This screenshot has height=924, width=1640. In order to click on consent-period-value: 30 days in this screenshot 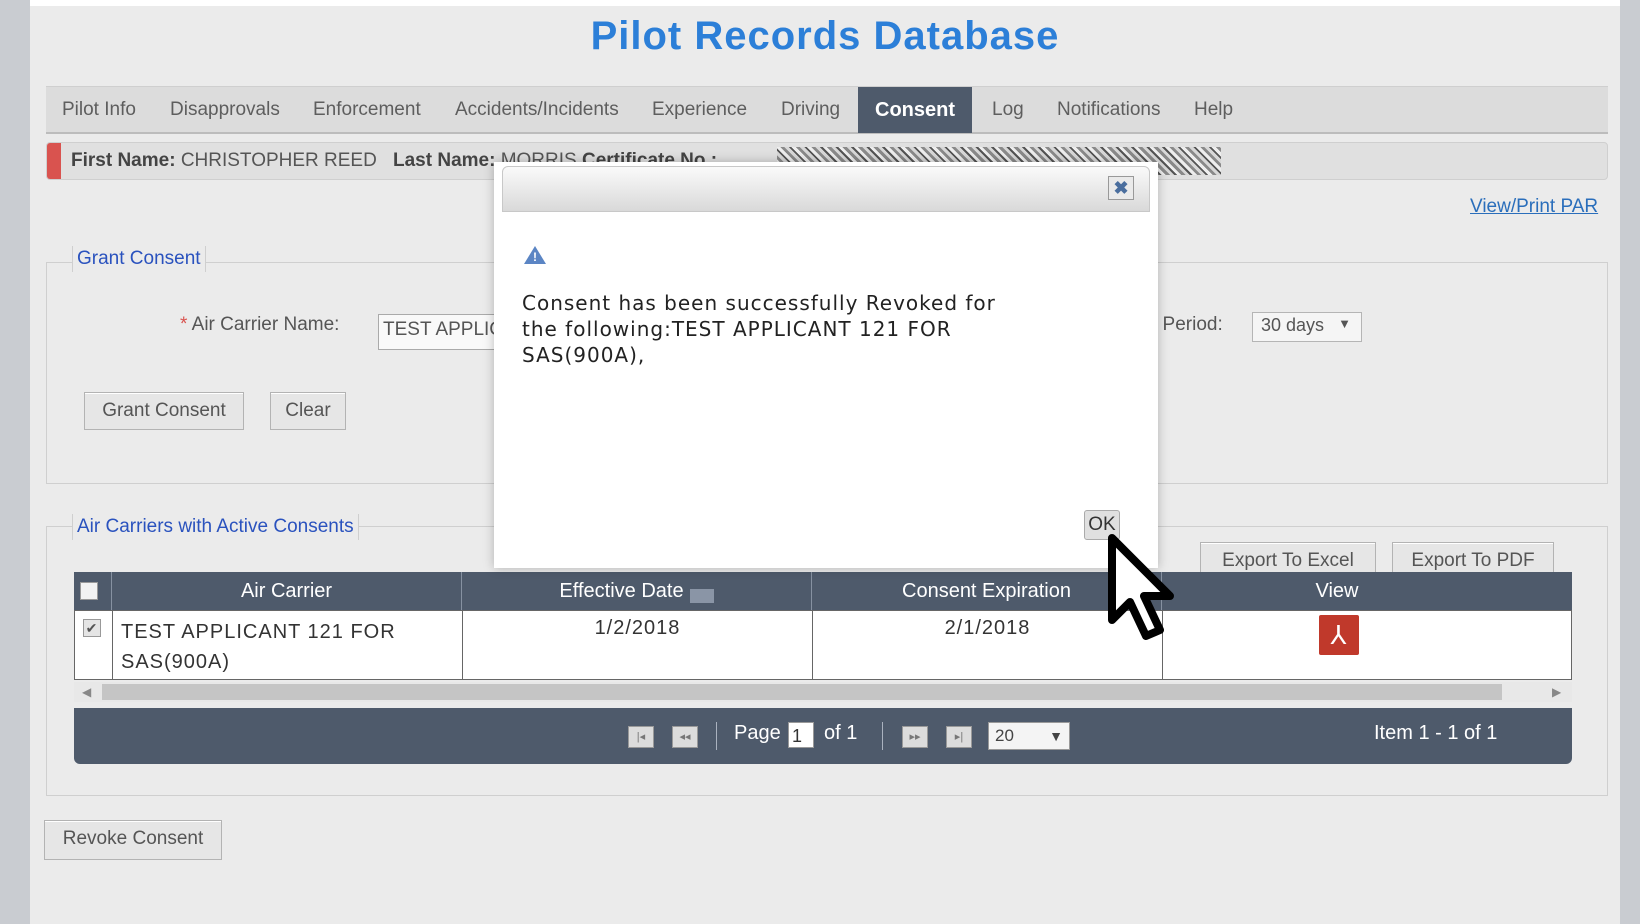, I will do `click(1293, 325)`.